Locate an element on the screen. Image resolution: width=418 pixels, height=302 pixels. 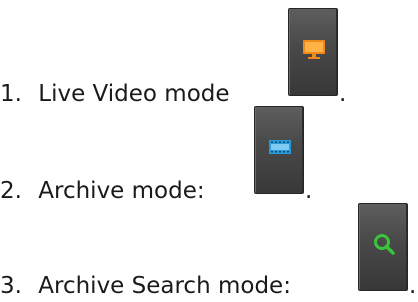
list-item-archive-search: 3. Archive Search mode: is located at coordinates (145, 286).